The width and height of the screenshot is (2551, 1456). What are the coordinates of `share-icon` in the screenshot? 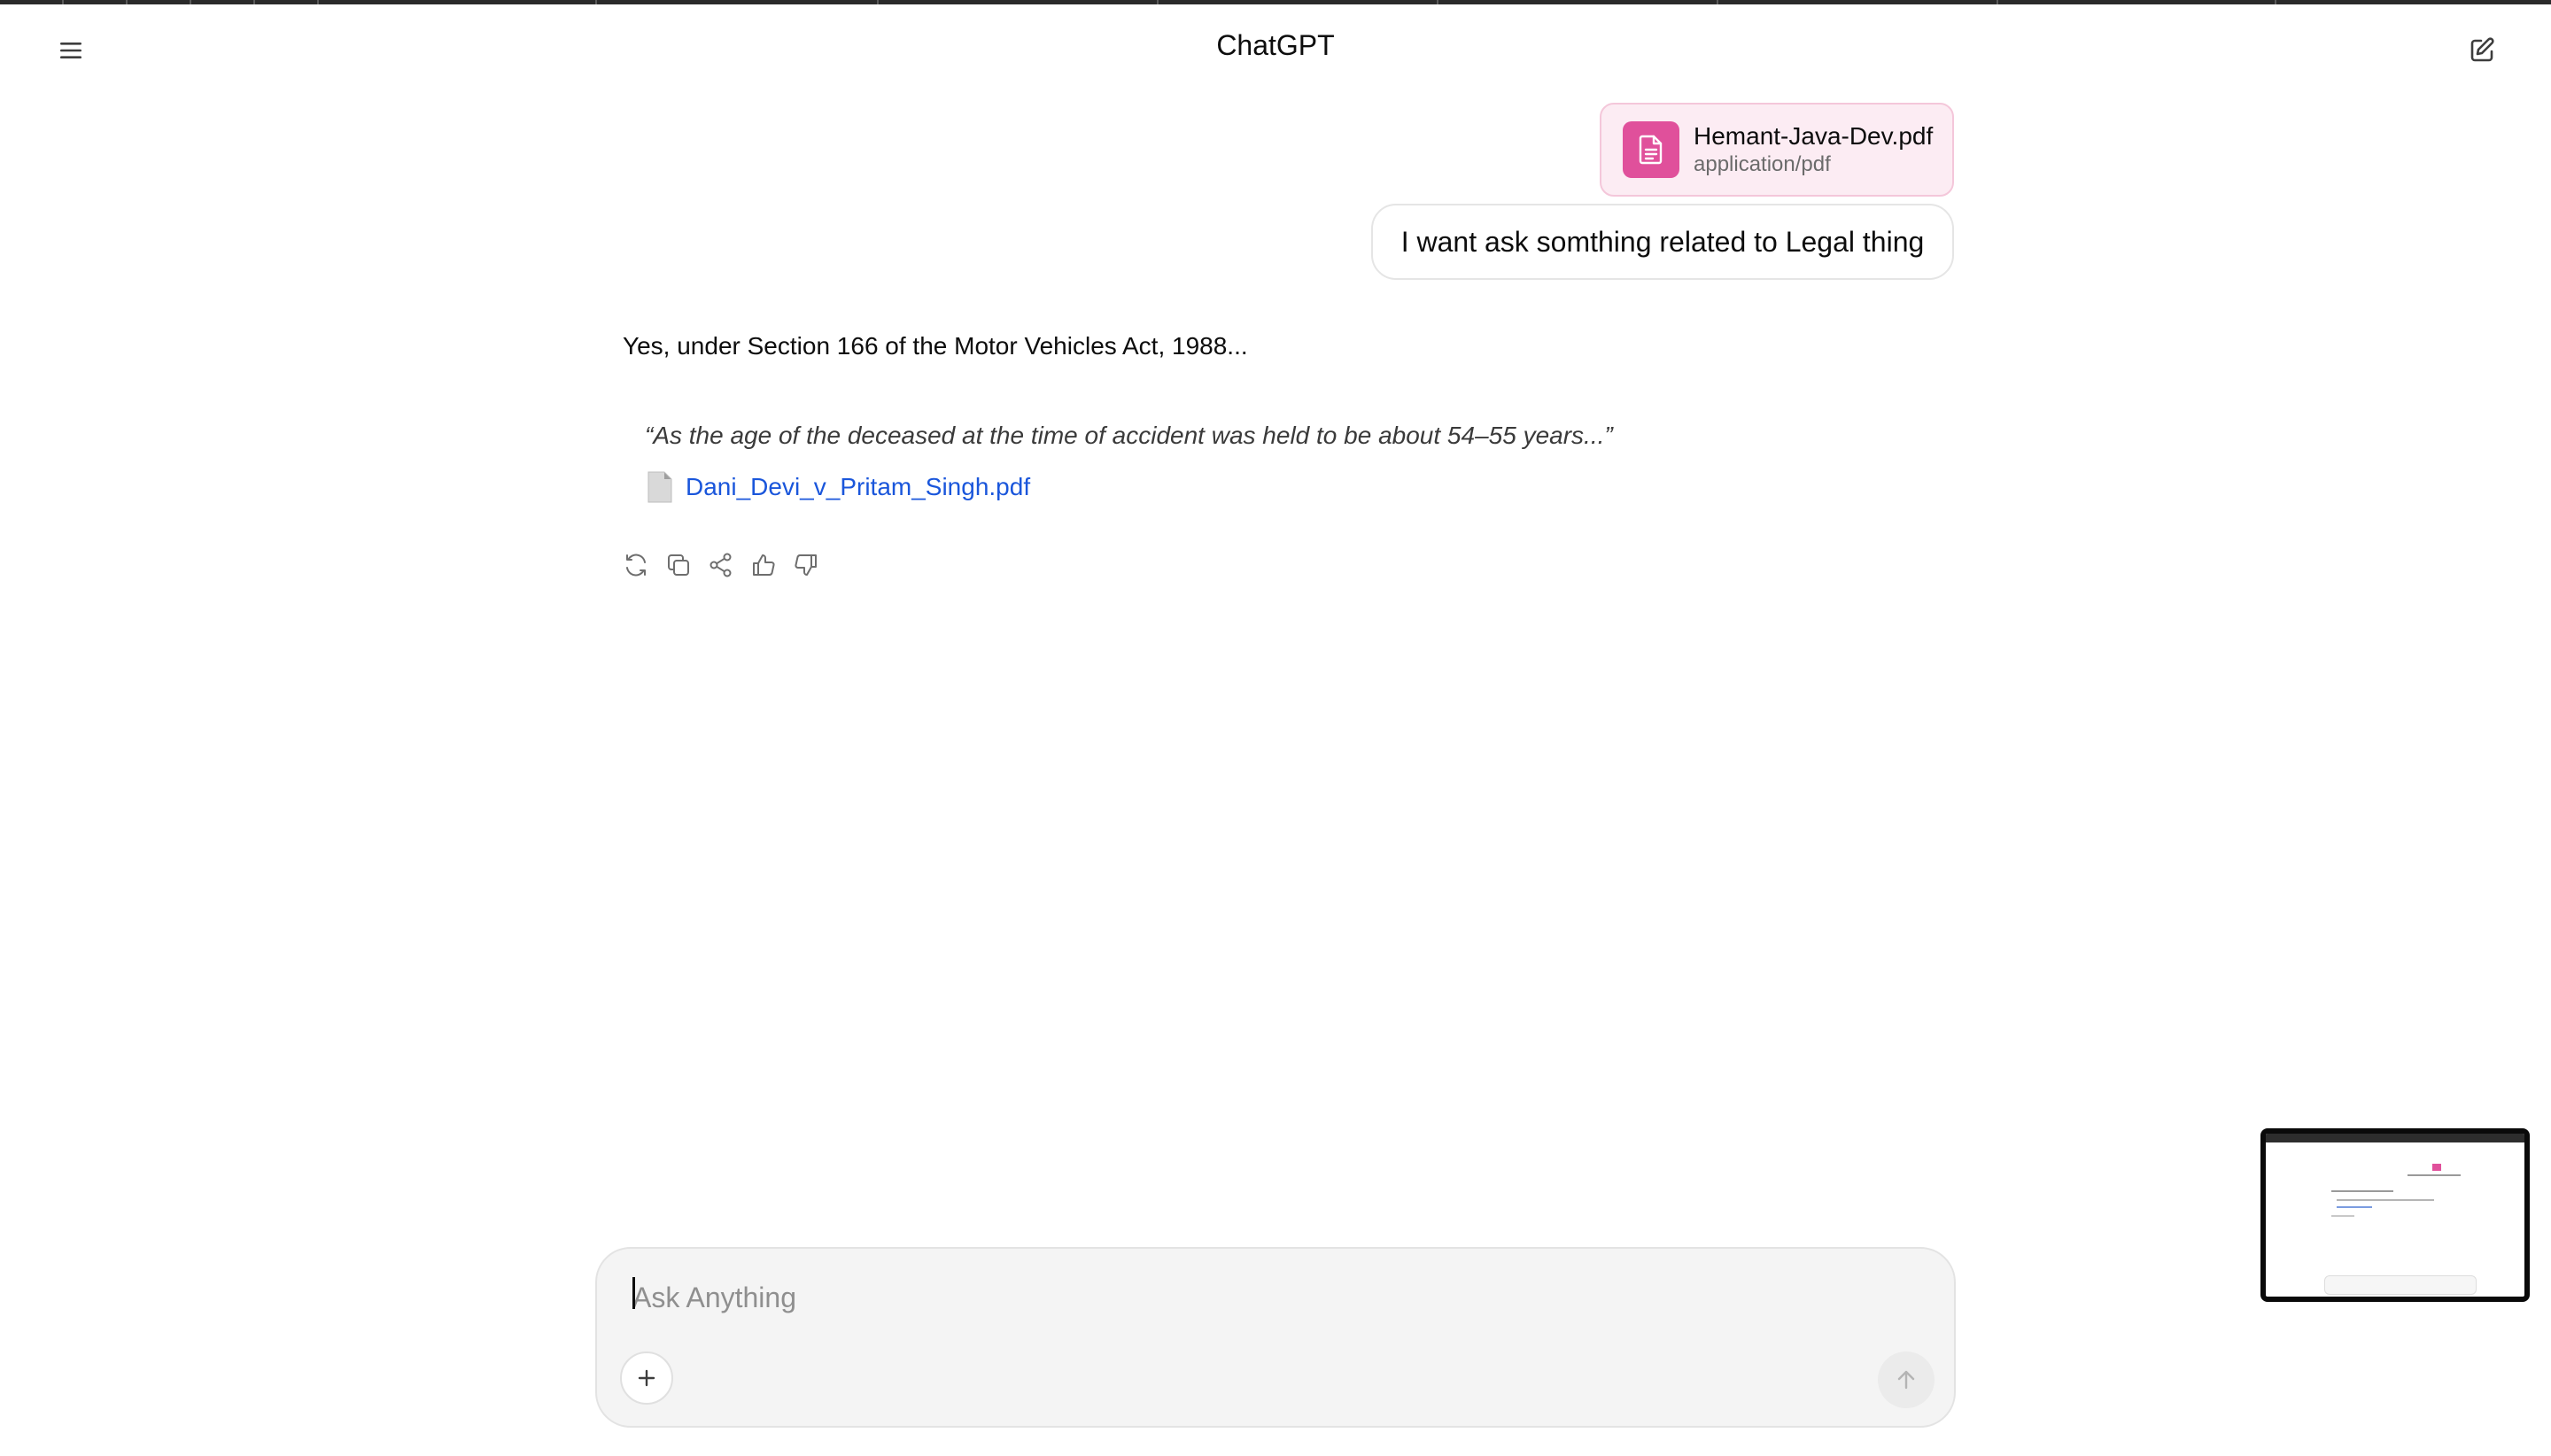 It's located at (721, 565).